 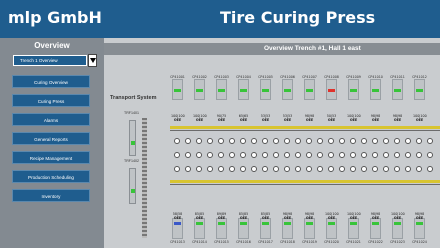 I want to click on press-name: CP41016, so click(x=243, y=242).